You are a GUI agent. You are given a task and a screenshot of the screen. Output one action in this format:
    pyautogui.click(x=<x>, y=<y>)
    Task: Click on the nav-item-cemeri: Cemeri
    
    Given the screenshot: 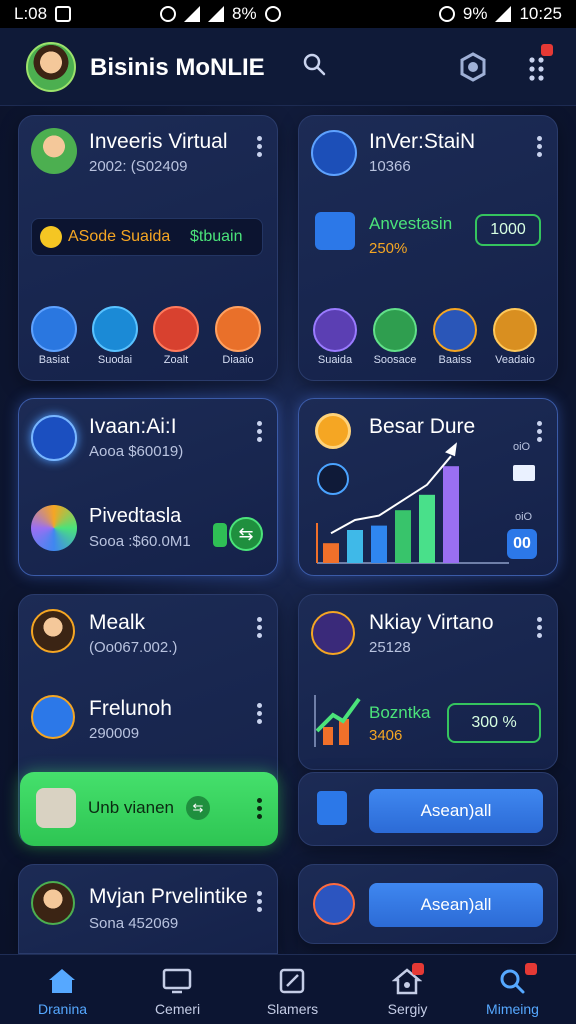 What is the action you would take?
    pyautogui.click(x=177, y=989)
    